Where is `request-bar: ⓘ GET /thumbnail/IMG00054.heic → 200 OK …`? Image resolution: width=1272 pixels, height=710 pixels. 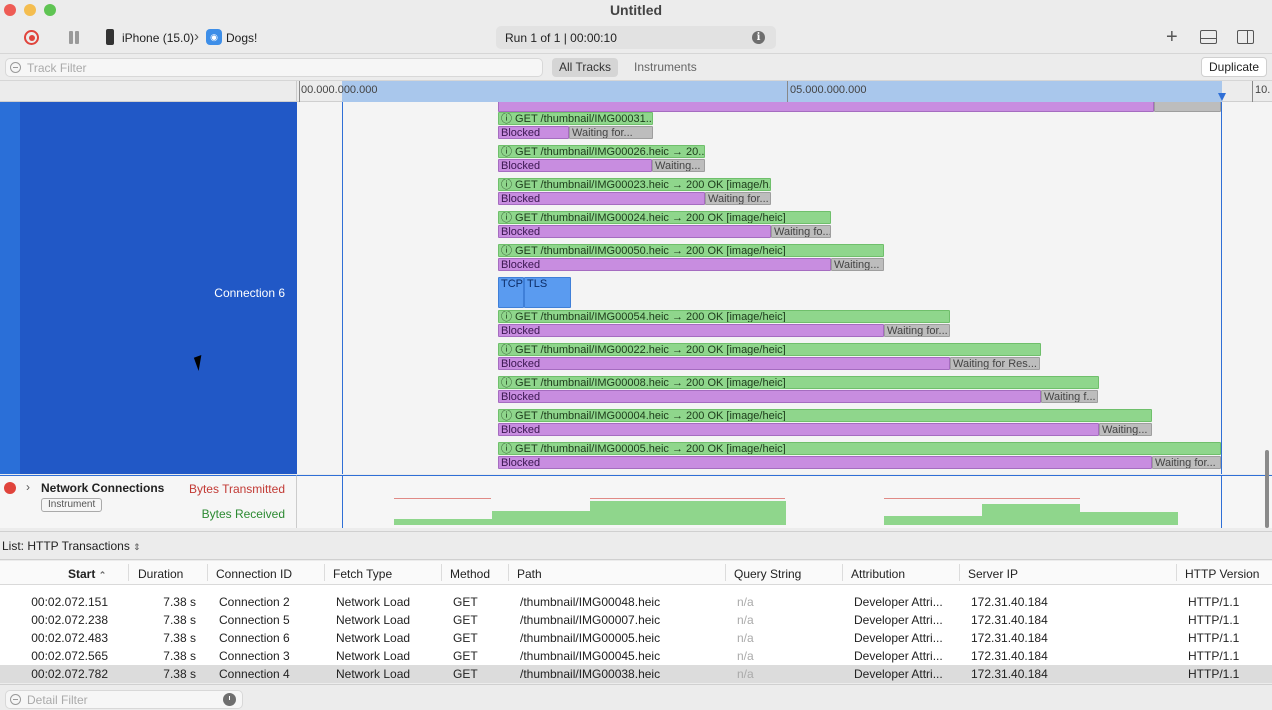
request-bar: ⓘ GET /thumbnail/IMG00054.heic → 200 OK … is located at coordinates (724, 316).